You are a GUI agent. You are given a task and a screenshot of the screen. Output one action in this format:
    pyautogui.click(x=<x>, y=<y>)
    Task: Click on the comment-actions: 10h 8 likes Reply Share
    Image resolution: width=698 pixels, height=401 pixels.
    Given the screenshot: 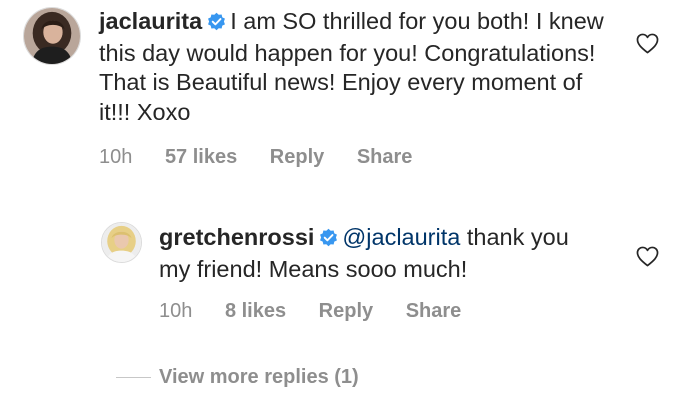 What is the action you would take?
    pyautogui.click(x=323, y=311)
    